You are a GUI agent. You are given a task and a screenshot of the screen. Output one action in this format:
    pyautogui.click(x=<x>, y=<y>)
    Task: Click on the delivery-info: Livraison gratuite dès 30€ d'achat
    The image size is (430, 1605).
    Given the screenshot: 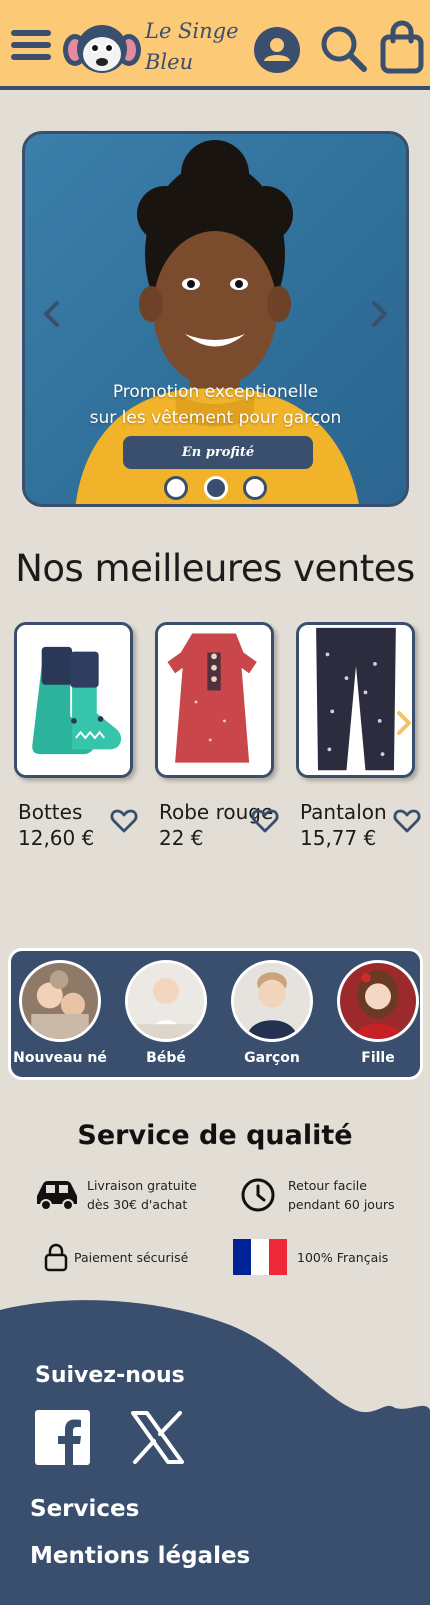 What is the action you would take?
    pyautogui.click(x=115, y=1195)
    